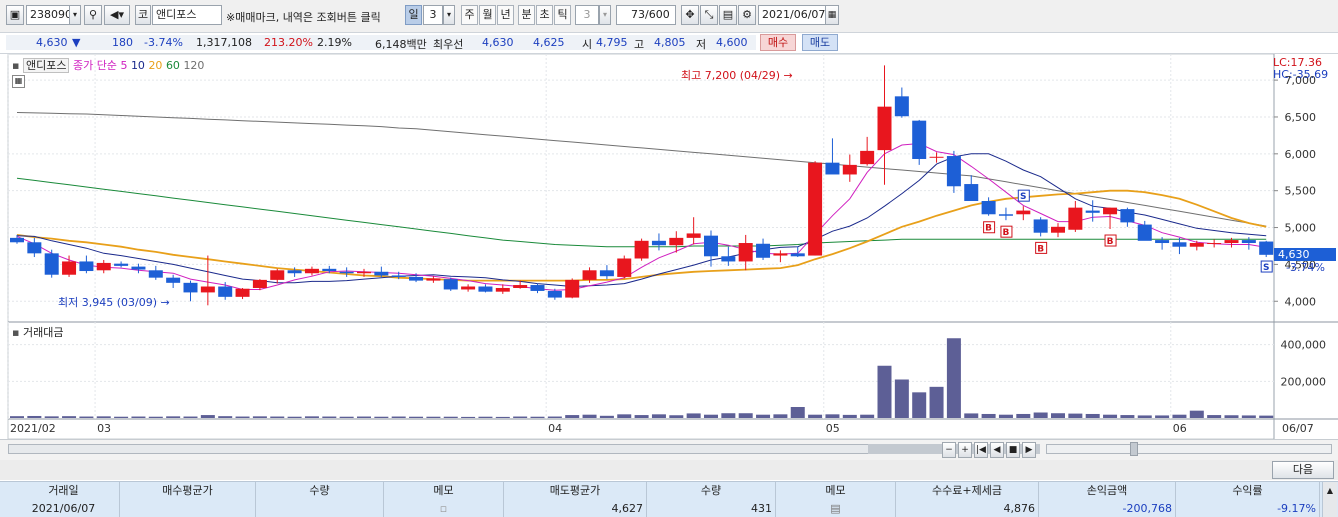 This screenshot has width=1338, height=517. What do you see at coordinates (188, 491) in the screenshot?
I see `header-buy-avg-price: 매수평균가` at bounding box center [188, 491].